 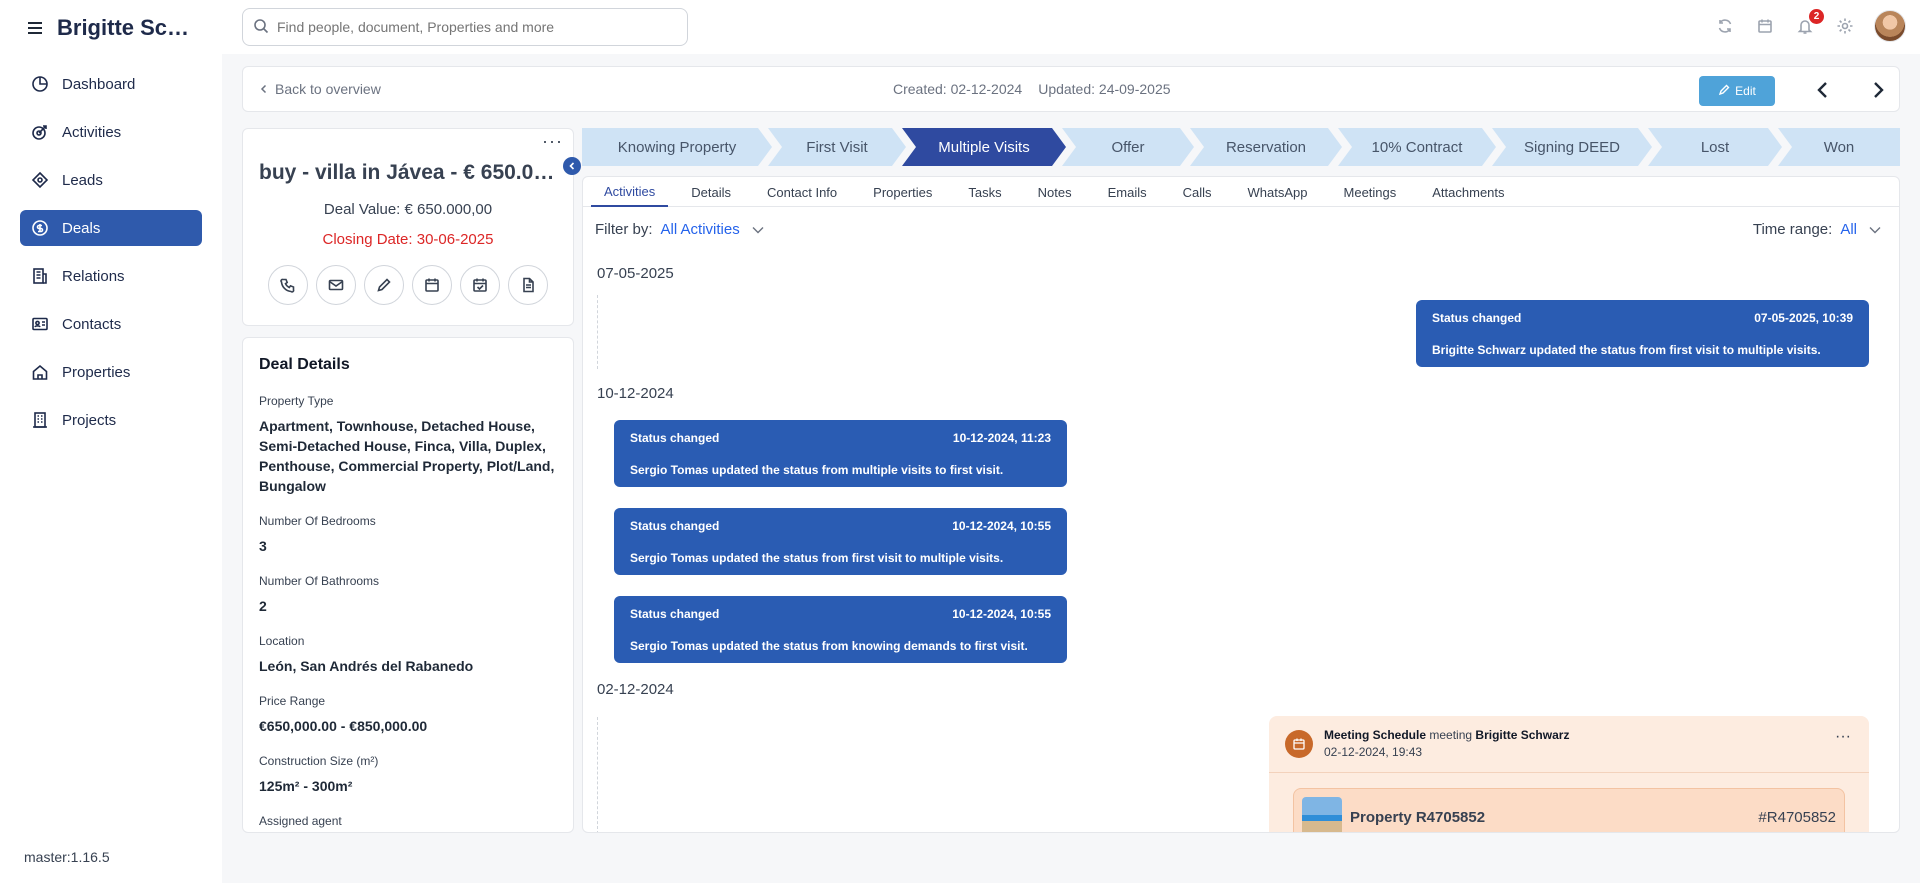 What do you see at coordinates (711, 192) in the screenshot?
I see `tab-details: Details` at bounding box center [711, 192].